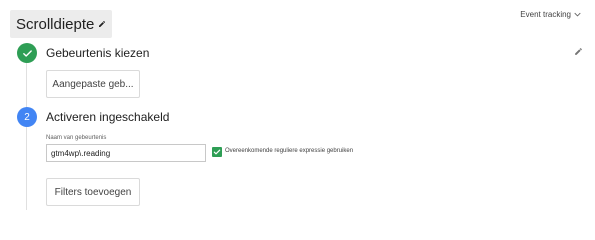  I want to click on event-tracking-dropdown: Event tracking, so click(550, 14).